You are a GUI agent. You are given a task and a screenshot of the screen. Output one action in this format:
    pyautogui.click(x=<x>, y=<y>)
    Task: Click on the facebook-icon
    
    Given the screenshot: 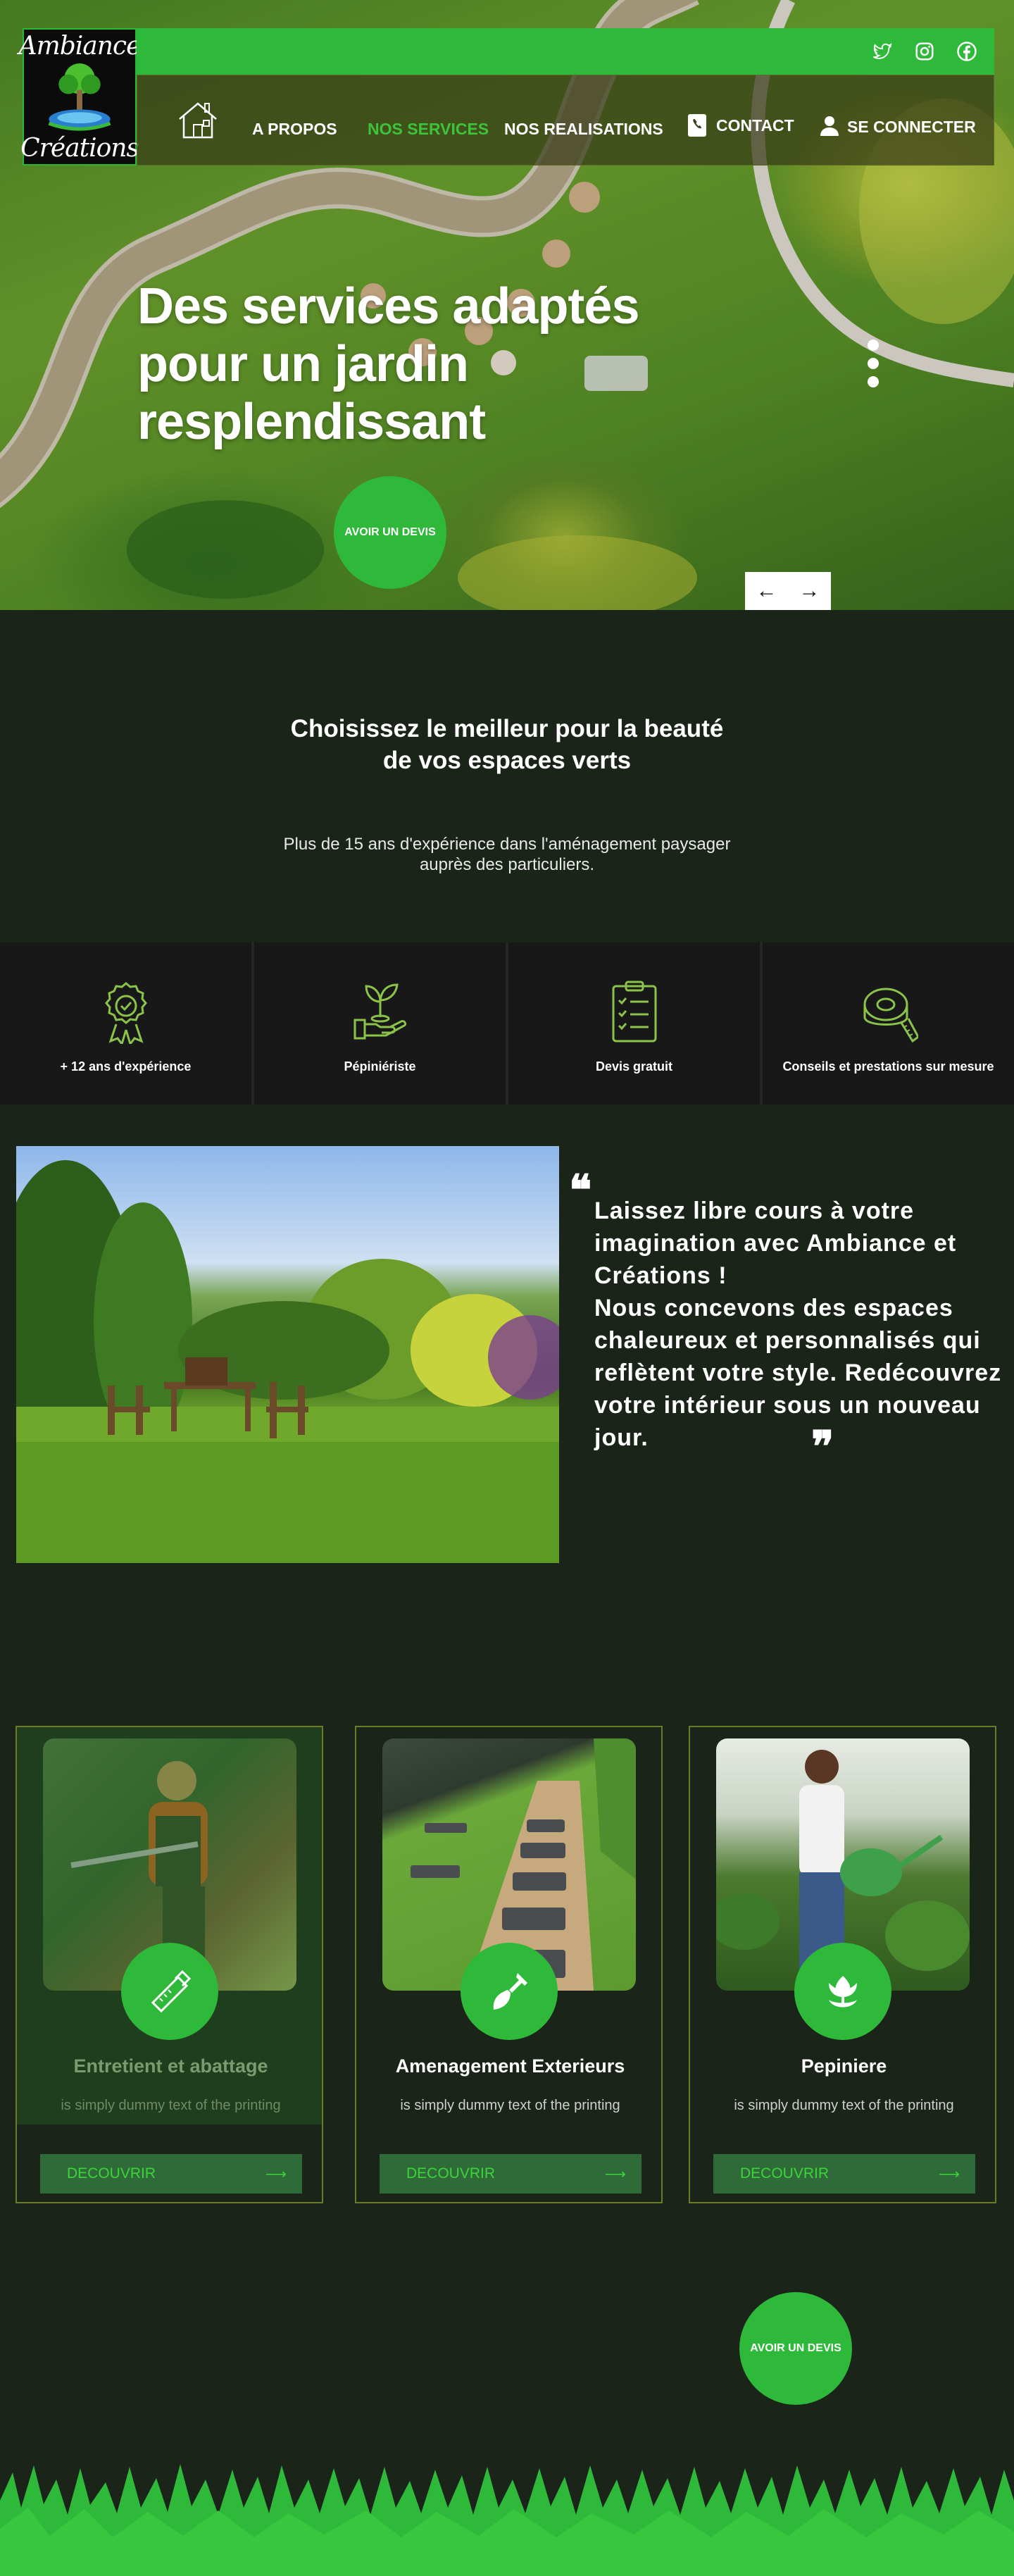 What is the action you would take?
    pyautogui.click(x=966, y=52)
    